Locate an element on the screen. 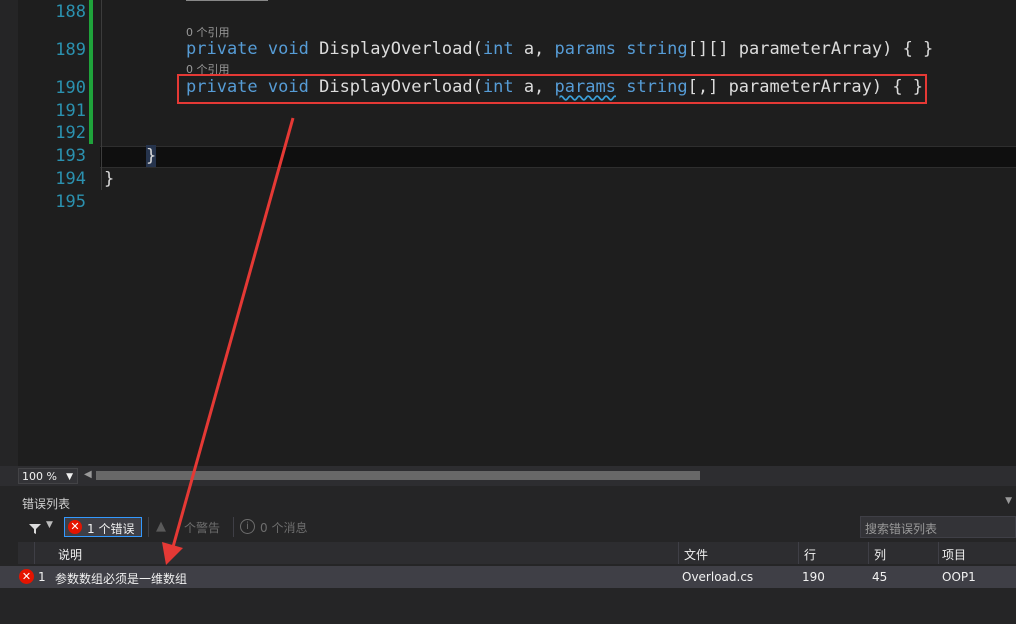 This screenshot has height=624, width=1016. column-header-file: 文件 is located at coordinates (696, 554).